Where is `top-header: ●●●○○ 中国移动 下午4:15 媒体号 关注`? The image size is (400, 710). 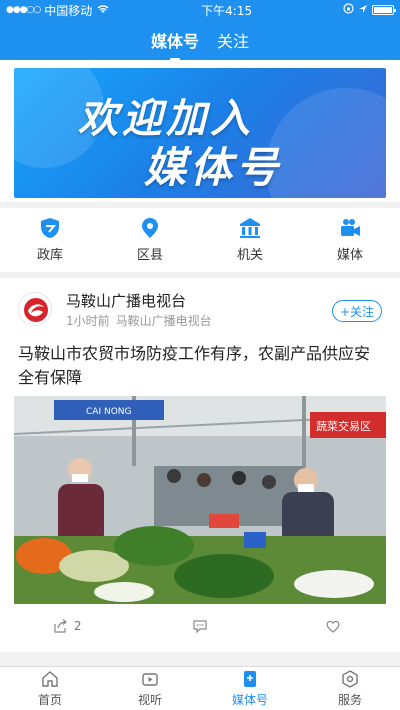
top-header: ●●●○○ 中国移动 下午4:15 媒体号 关注 is located at coordinates (200, 30).